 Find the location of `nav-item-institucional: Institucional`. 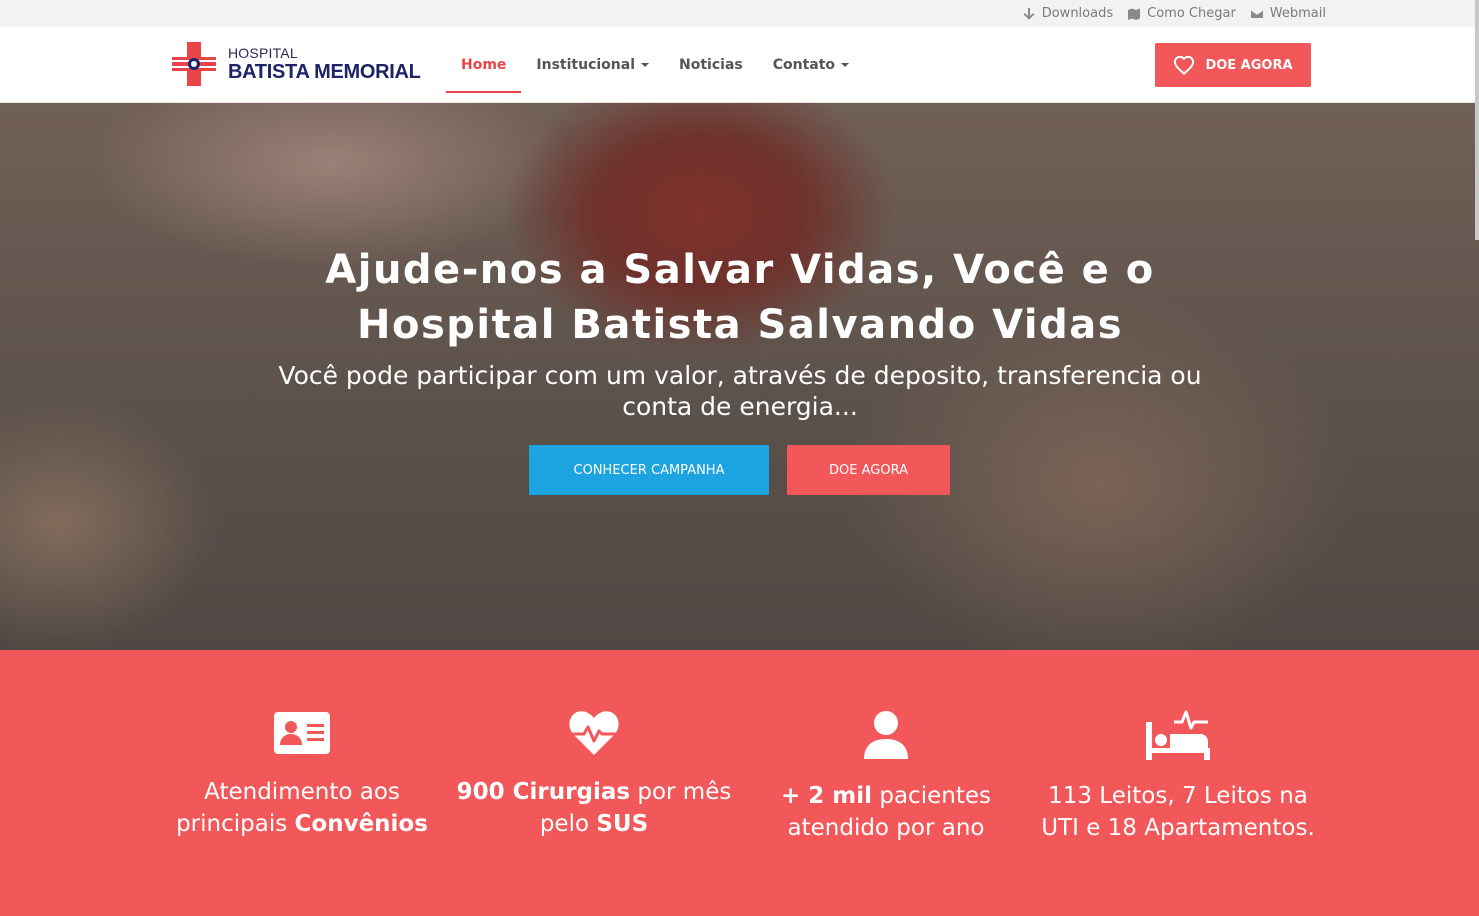

nav-item-institucional: Institucional is located at coordinates (592, 65).